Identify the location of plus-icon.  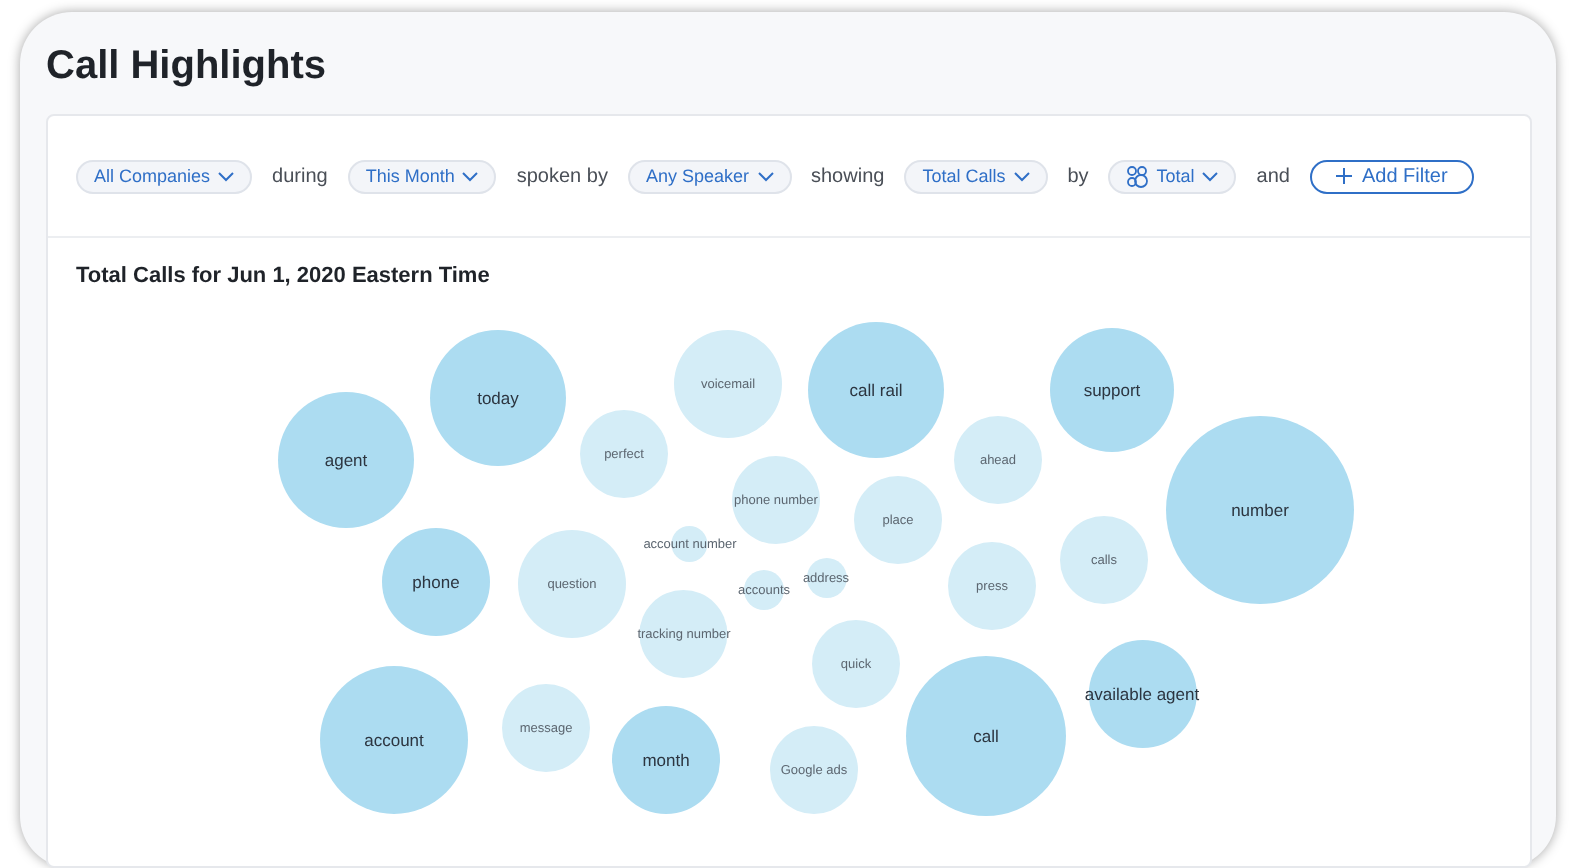
(1343, 176).